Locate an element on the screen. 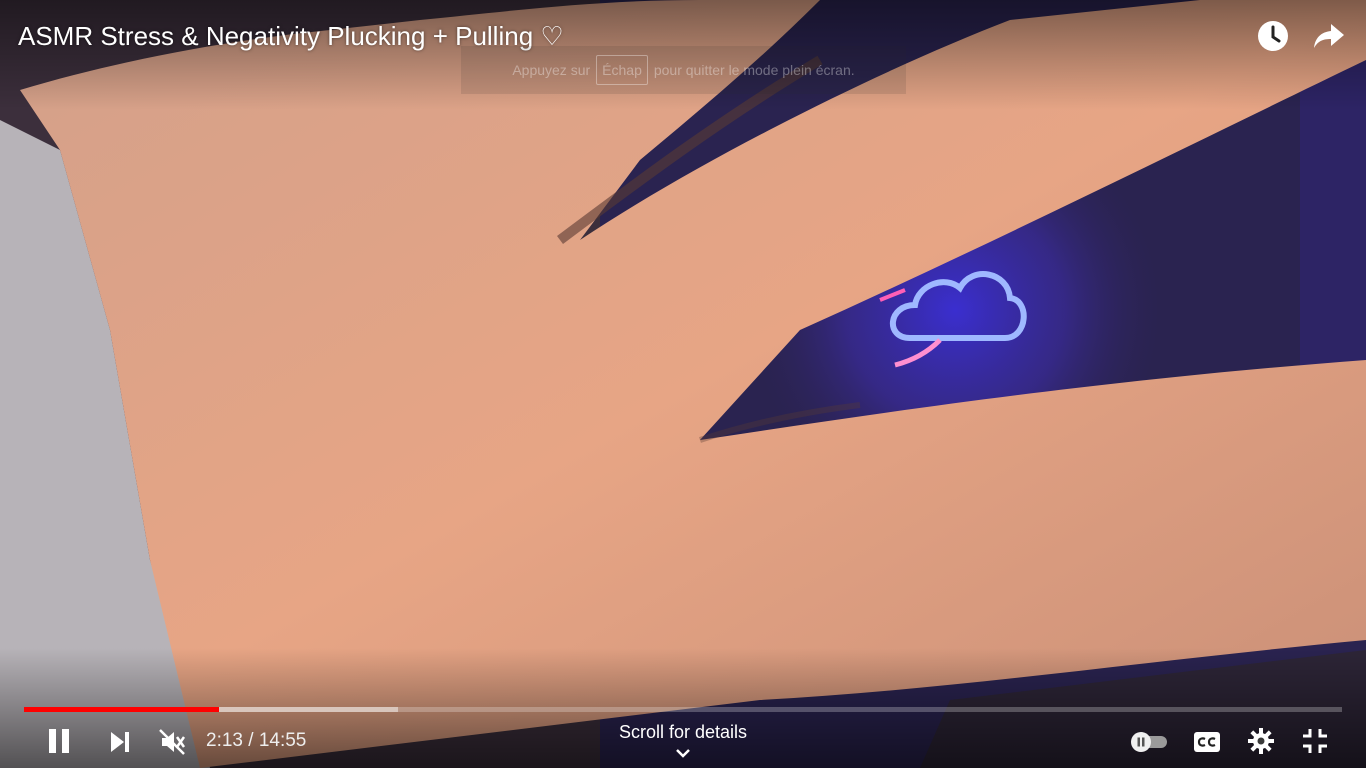 The height and width of the screenshot is (768, 1366). mute-button is located at coordinates (173, 742).